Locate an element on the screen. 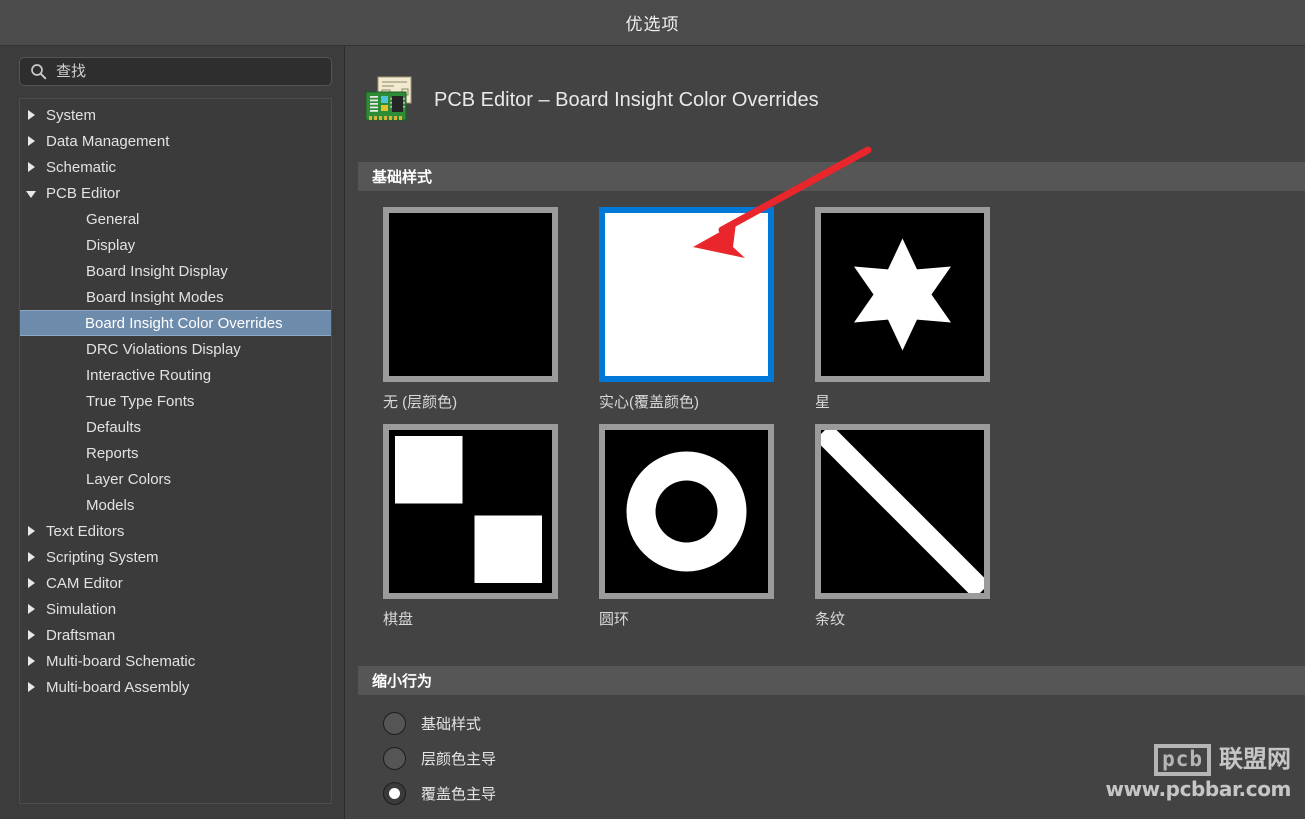  sidebar-item-true-type-fonts: True Type Fonts is located at coordinates (175, 401).